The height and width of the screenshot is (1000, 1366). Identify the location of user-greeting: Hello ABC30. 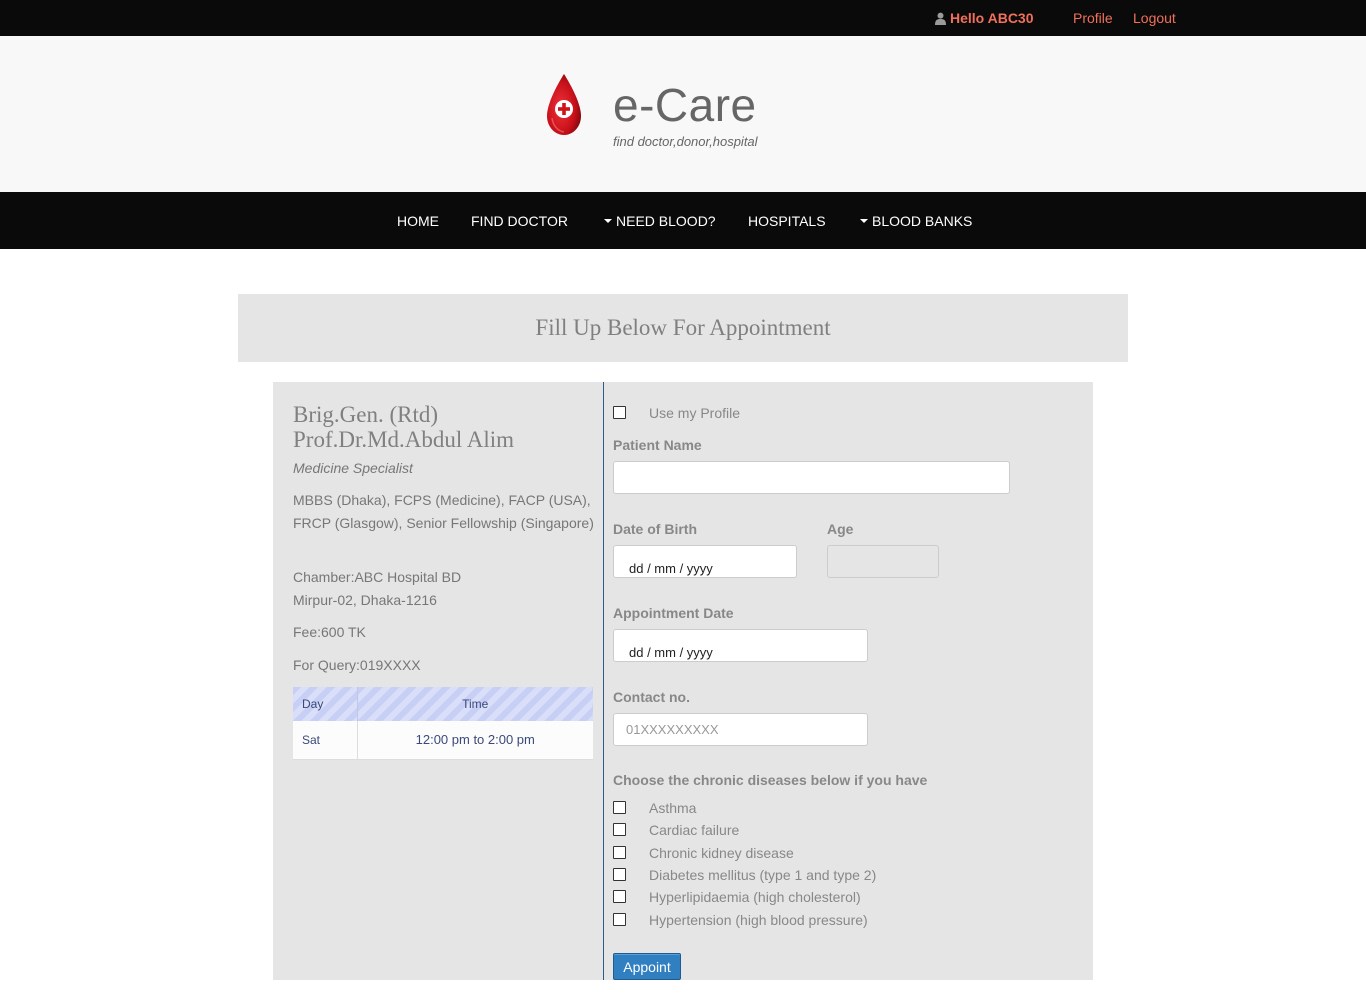
(984, 18).